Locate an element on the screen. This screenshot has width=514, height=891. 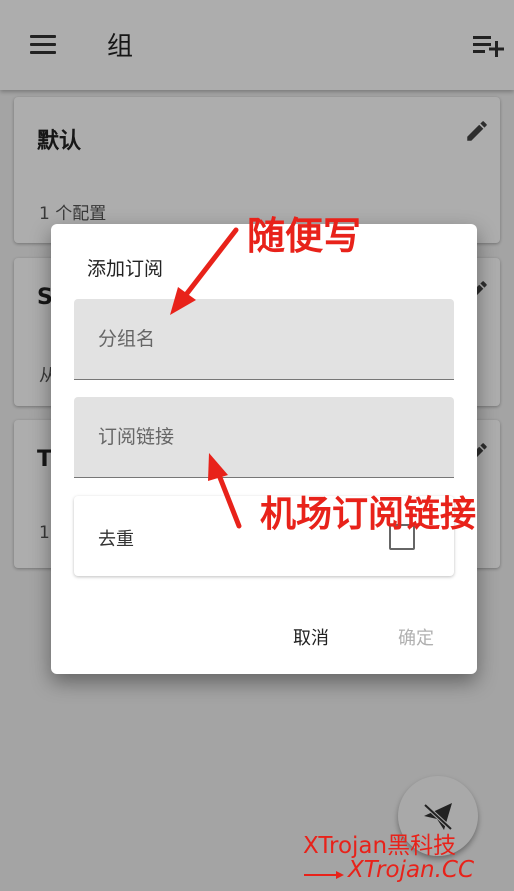
annotation-write-anything: 随便写 is located at coordinates (304, 236).